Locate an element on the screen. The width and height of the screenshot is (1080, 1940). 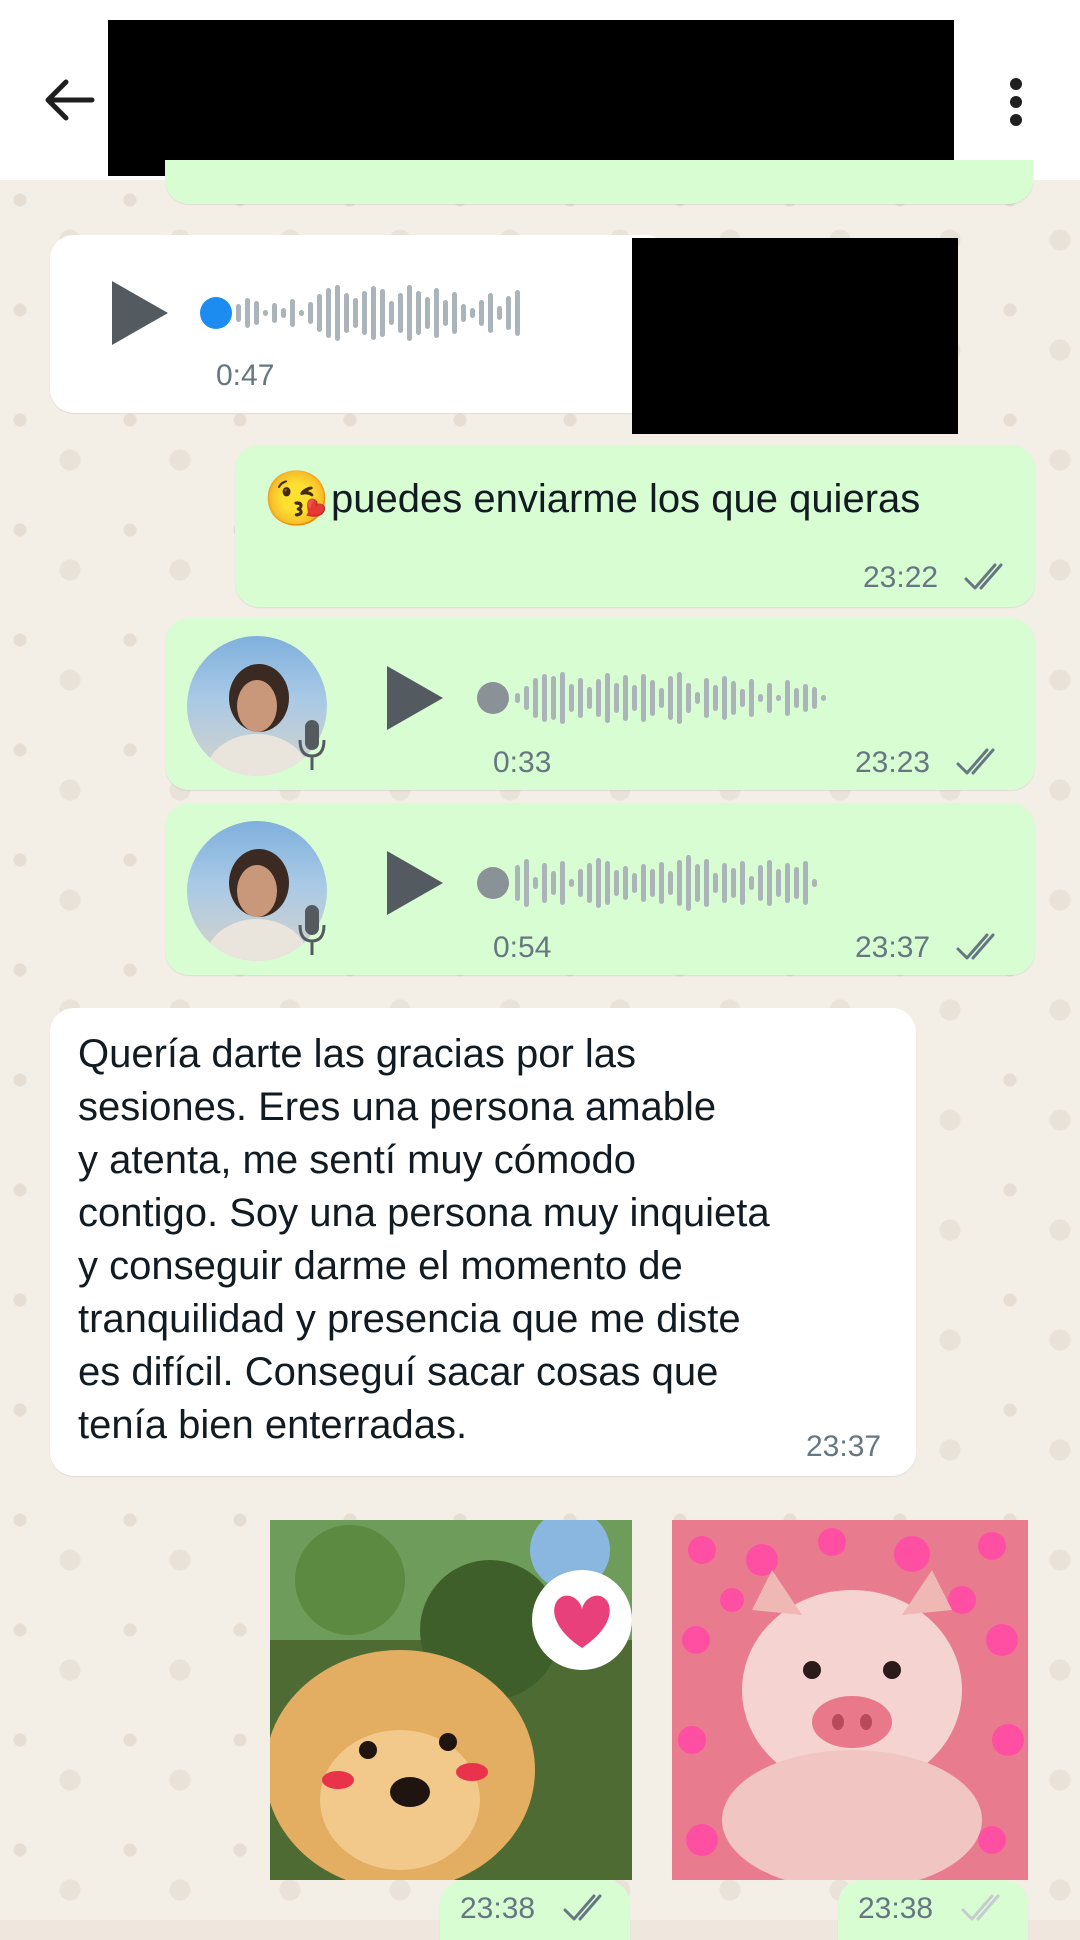
voice-duration: 0:33 is located at coordinates (522, 762).